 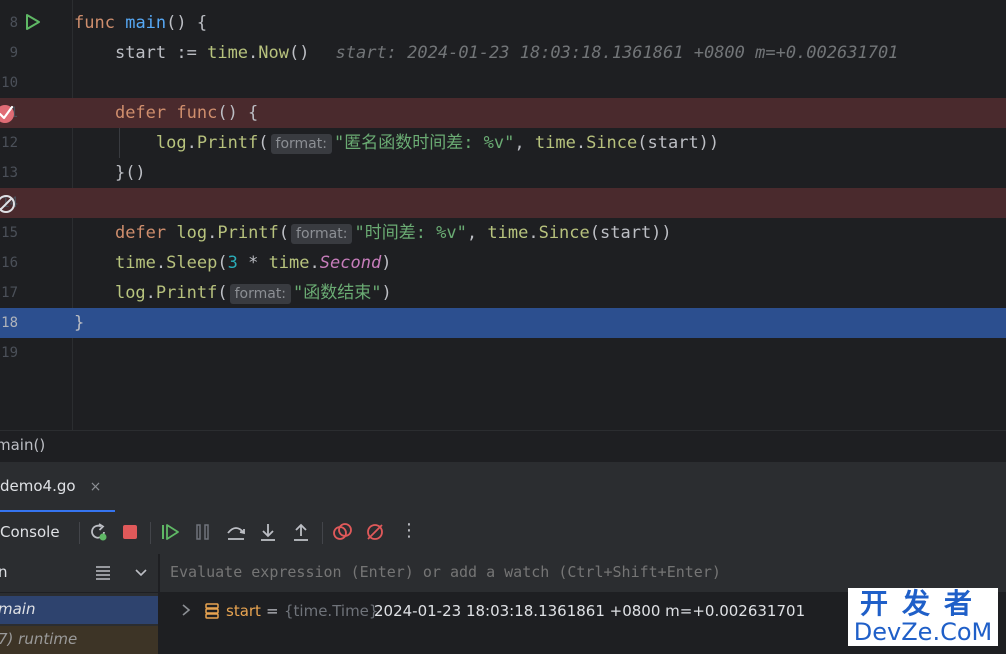 I want to click on rerun-icon, so click(x=98, y=532).